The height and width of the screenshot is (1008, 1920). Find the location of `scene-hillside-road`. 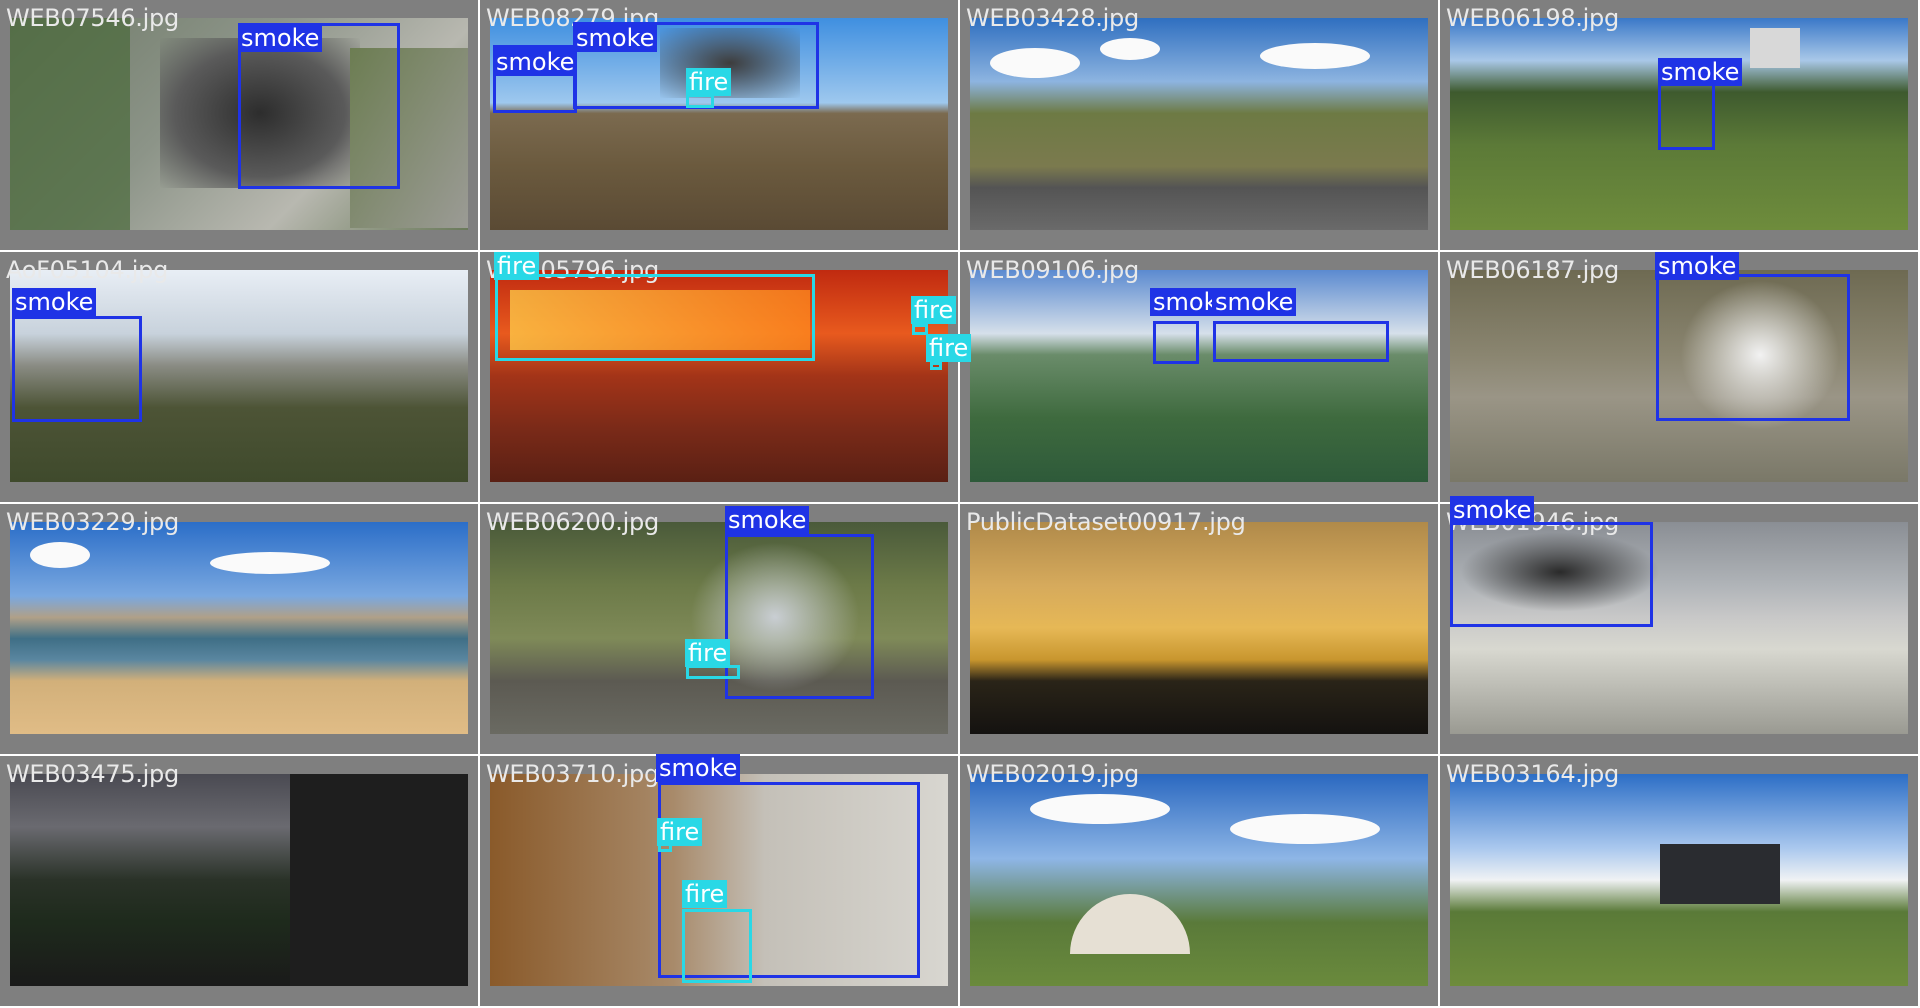

scene-hillside-road is located at coordinates (1199, 124).